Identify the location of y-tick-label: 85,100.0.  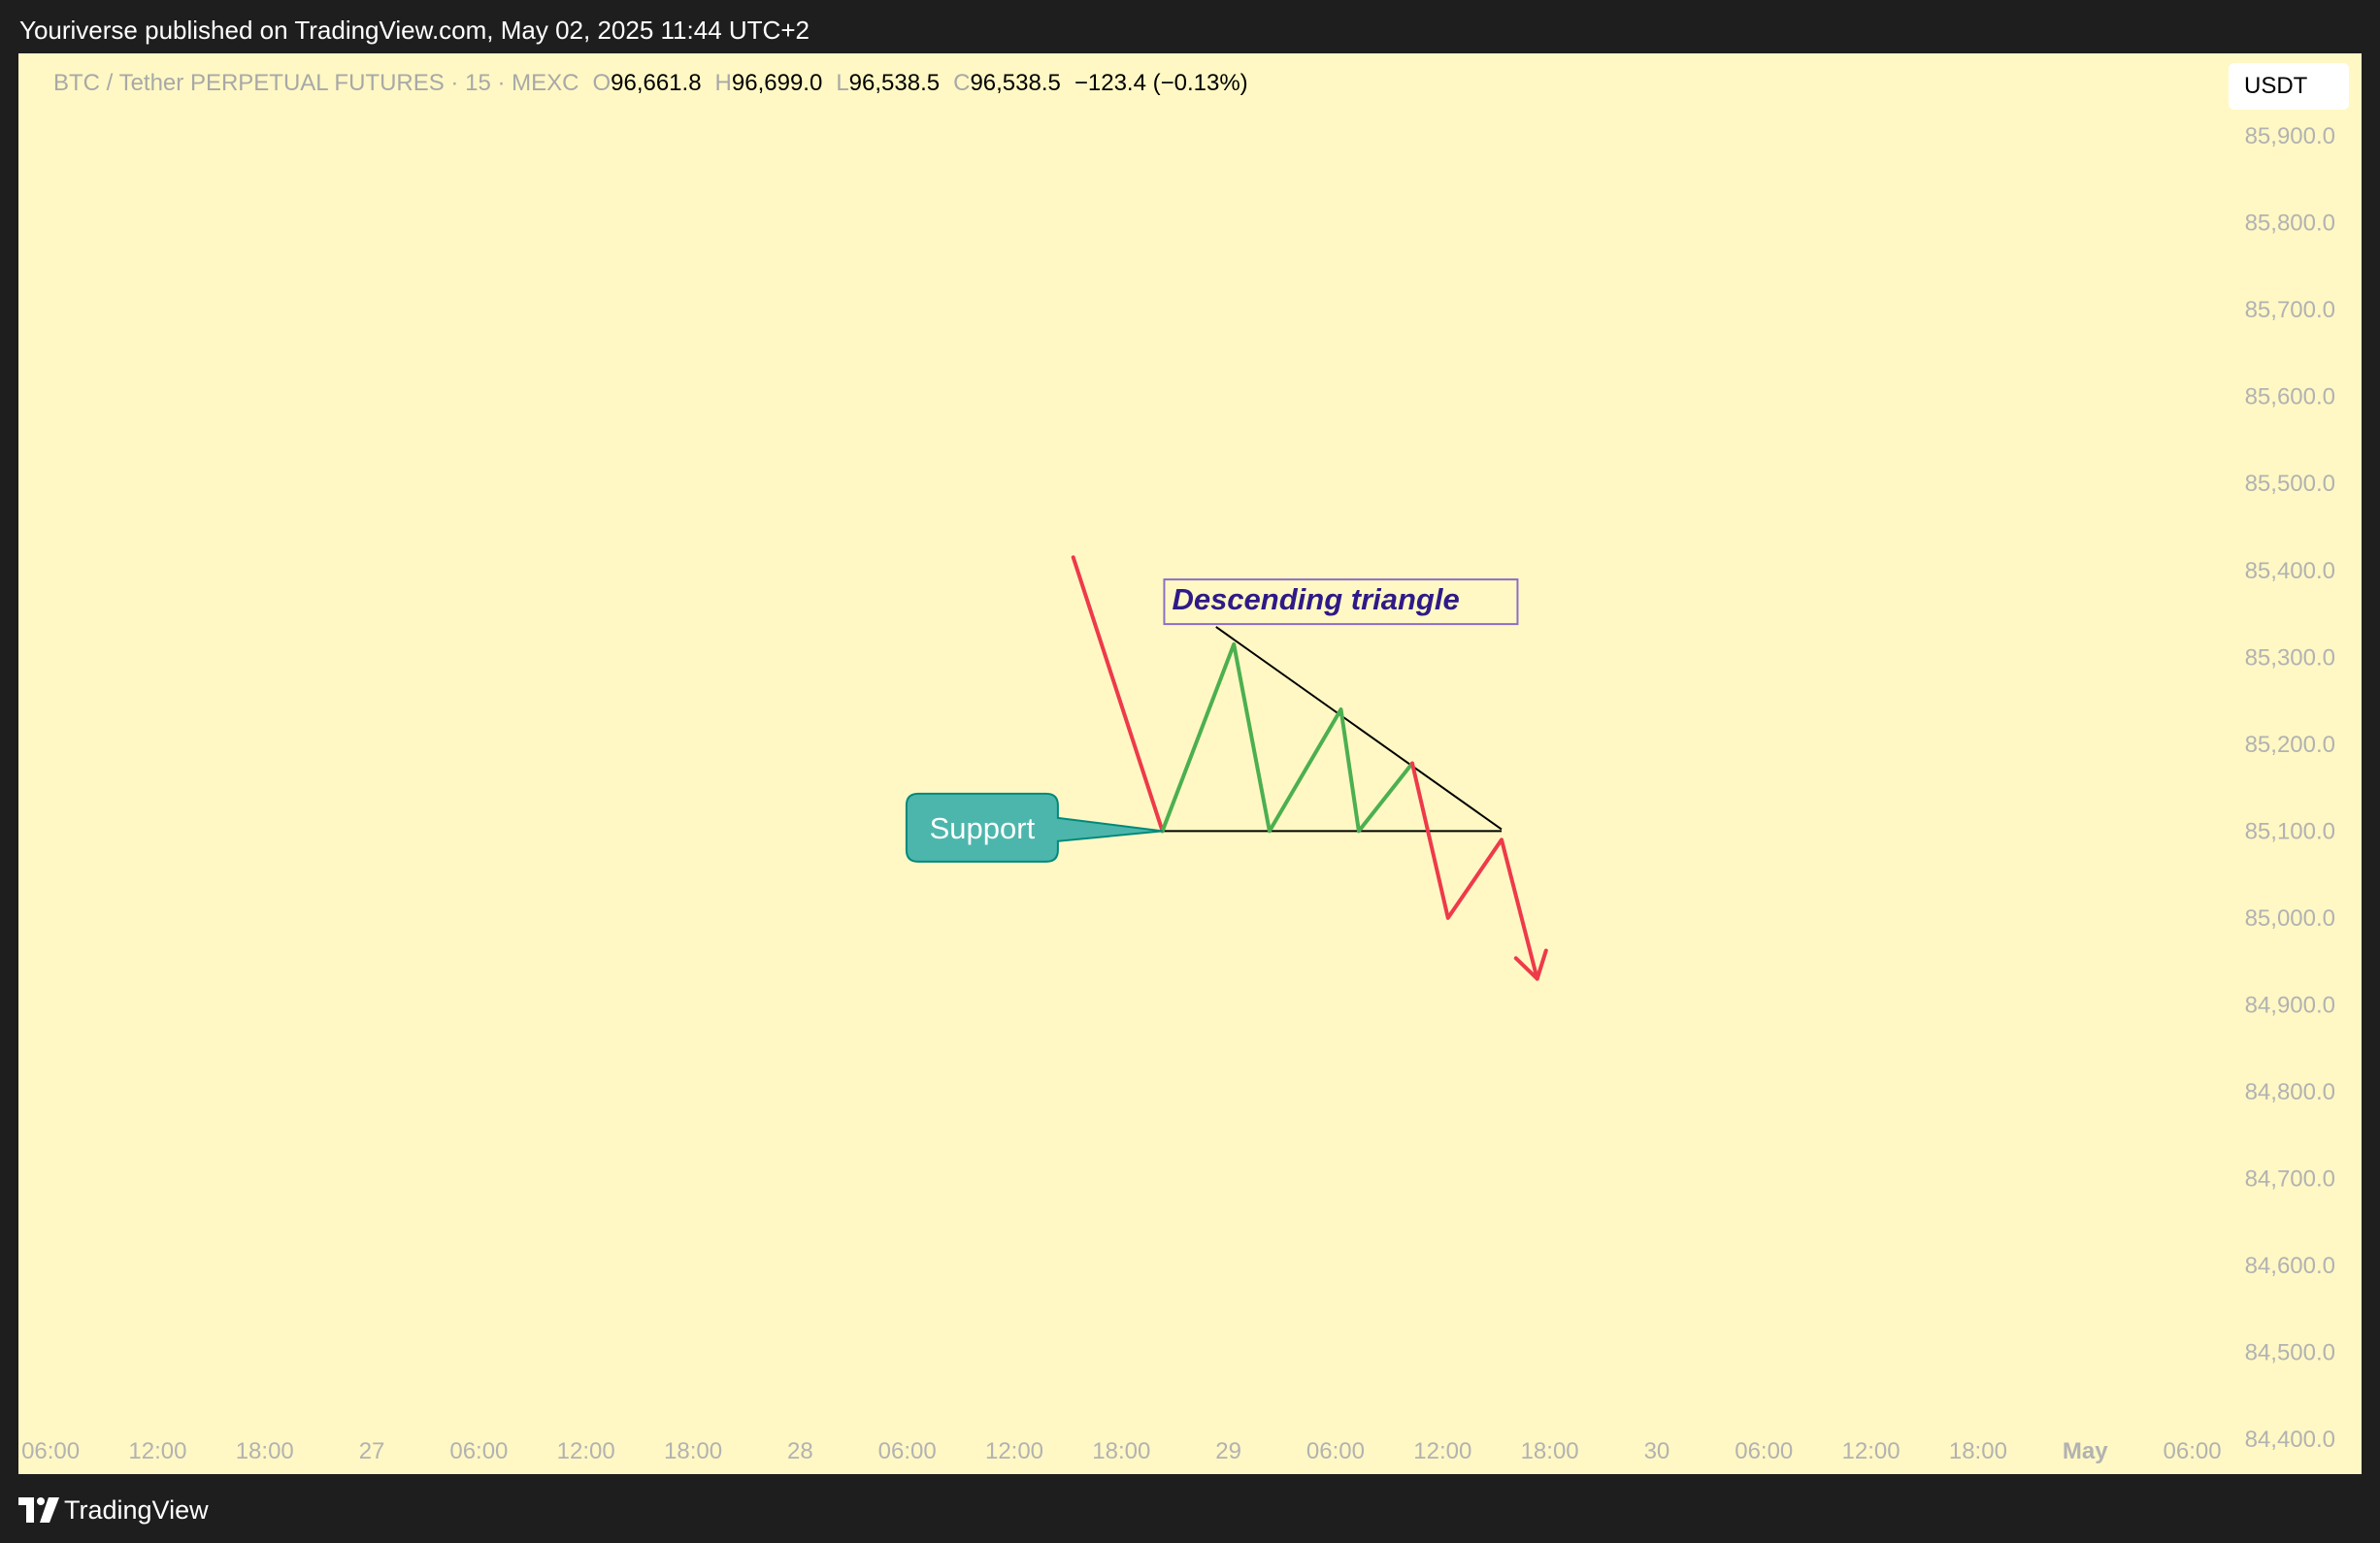
(2290, 831).